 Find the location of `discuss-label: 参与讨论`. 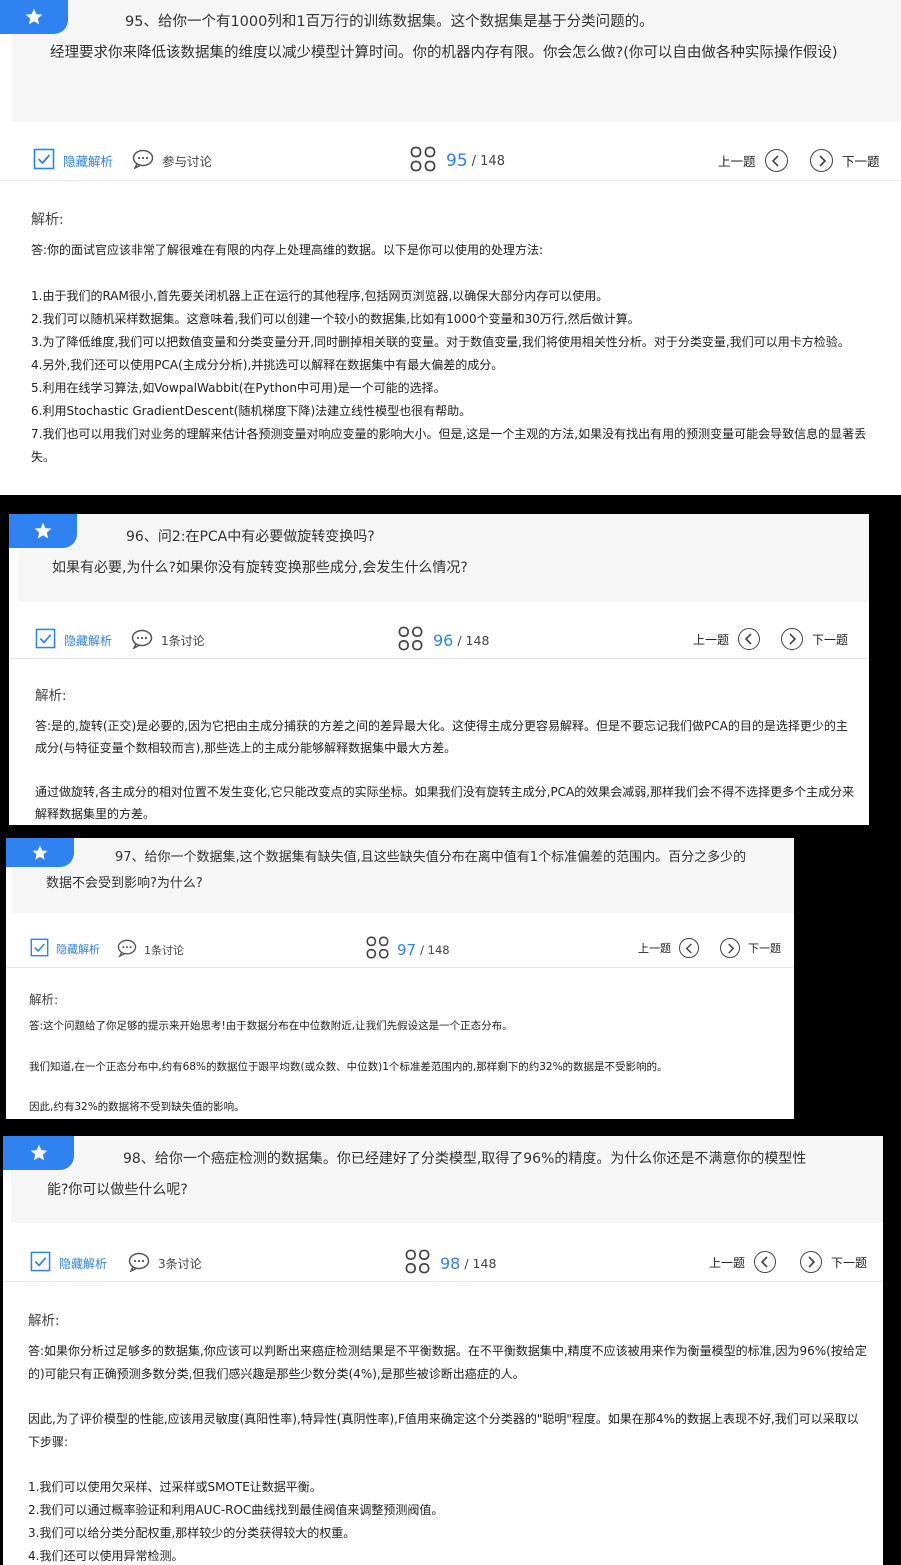

discuss-label: 参与讨论 is located at coordinates (187, 161).